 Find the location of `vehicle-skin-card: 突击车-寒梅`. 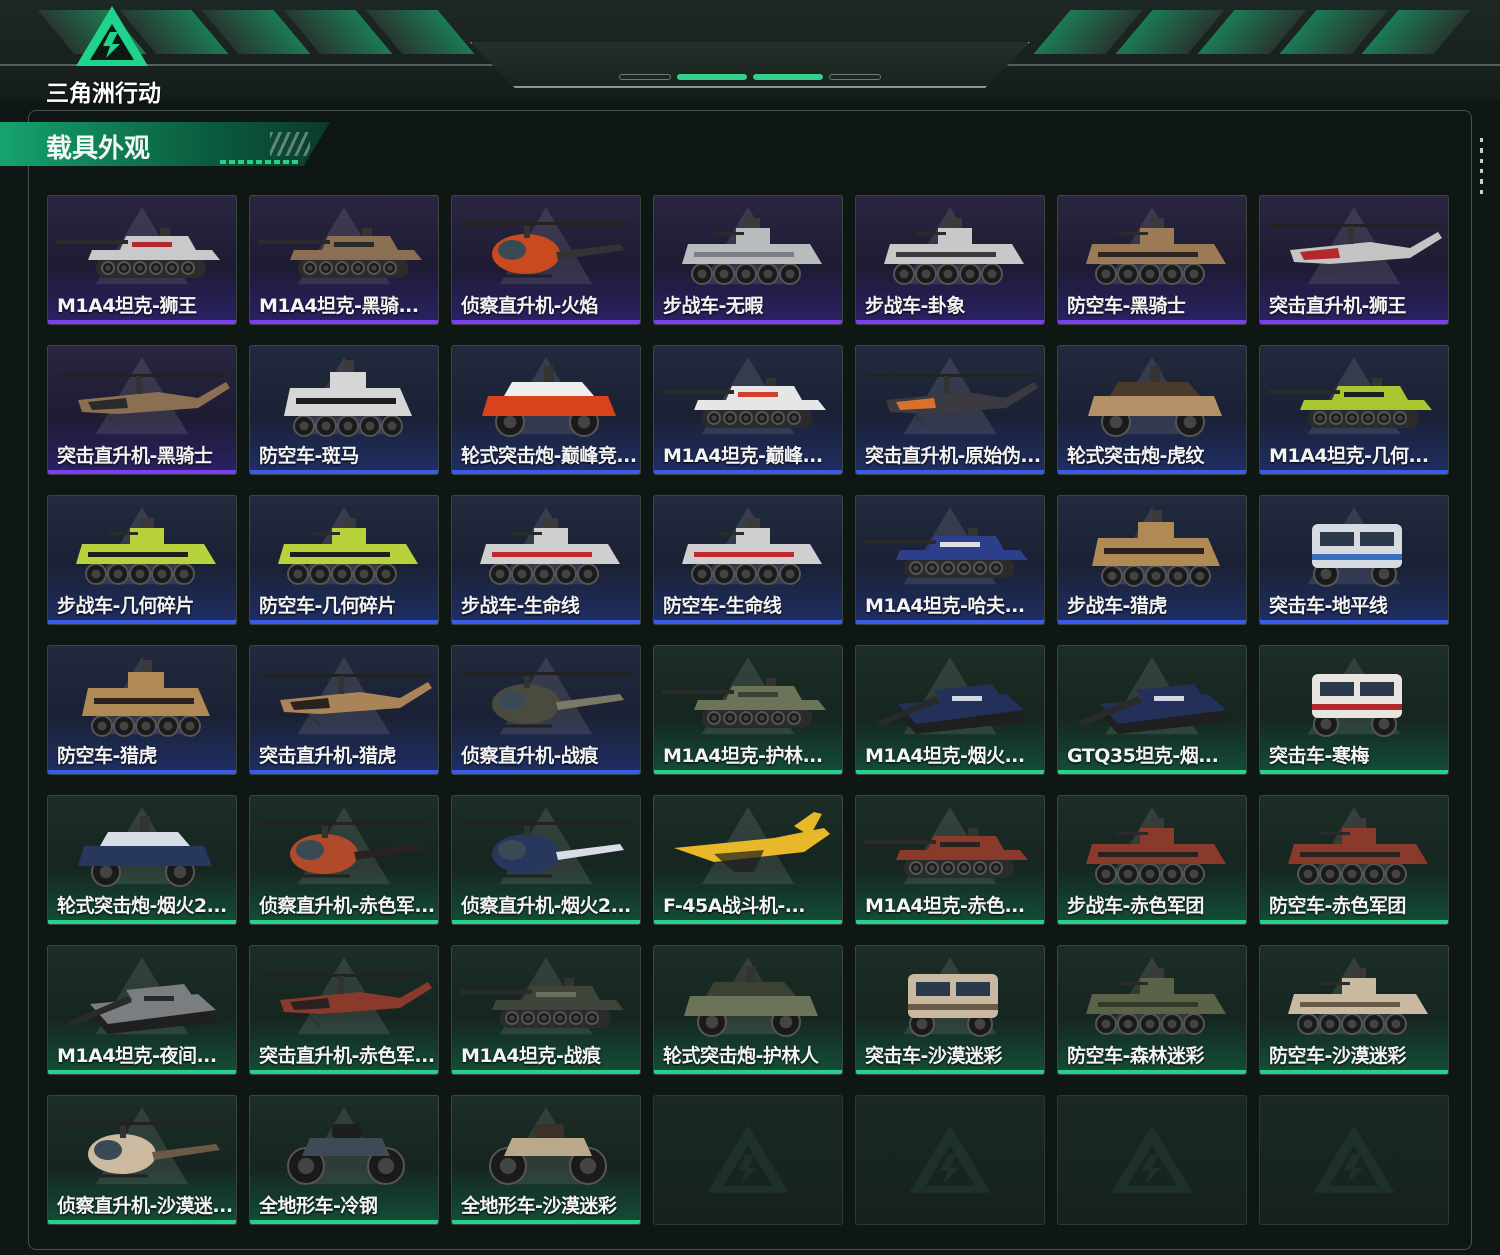

vehicle-skin-card: 突击车-寒梅 is located at coordinates (1354, 710).